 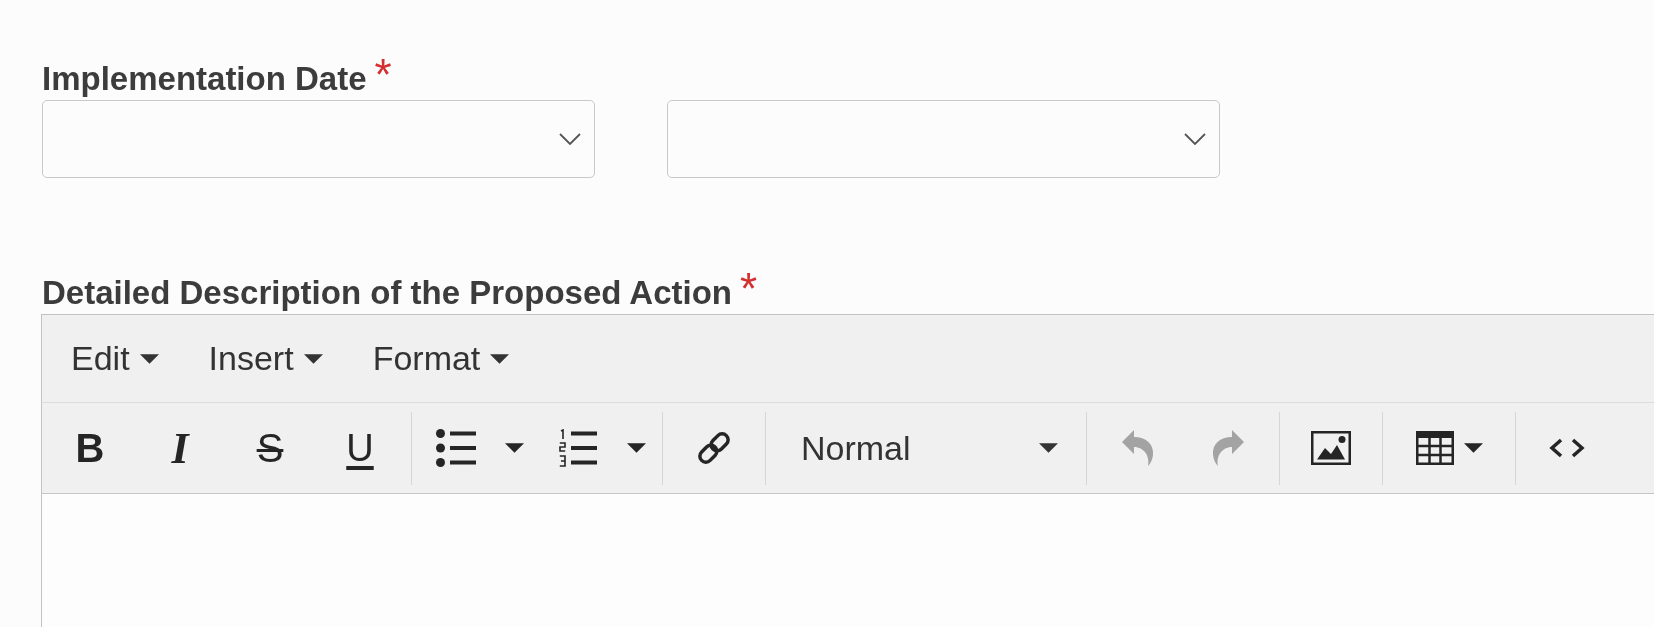 I want to click on table-icon, so click(x=1435, y=448).